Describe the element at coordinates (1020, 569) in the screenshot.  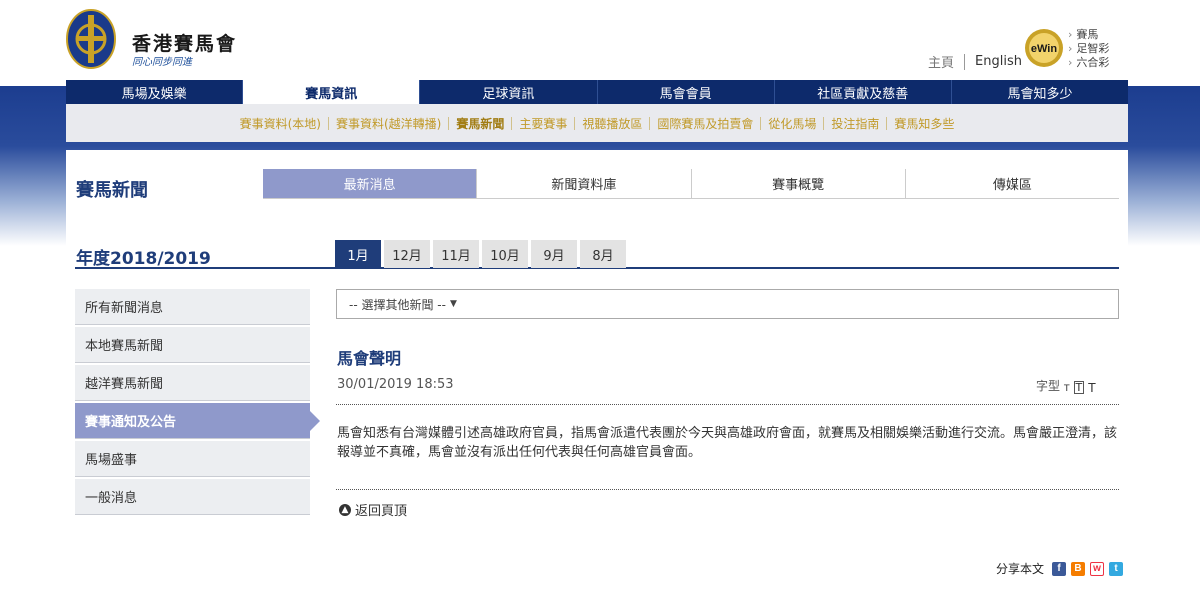
I see `share-label: 分享本文` at that location.